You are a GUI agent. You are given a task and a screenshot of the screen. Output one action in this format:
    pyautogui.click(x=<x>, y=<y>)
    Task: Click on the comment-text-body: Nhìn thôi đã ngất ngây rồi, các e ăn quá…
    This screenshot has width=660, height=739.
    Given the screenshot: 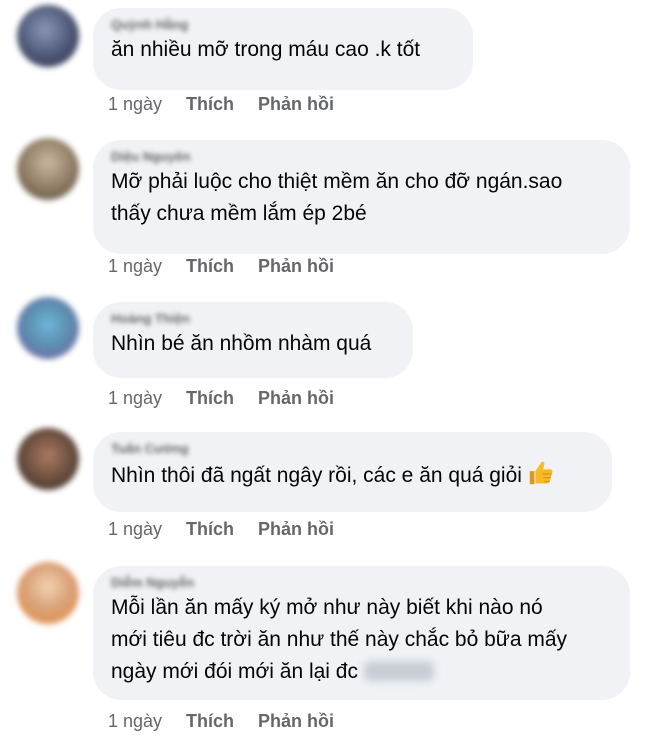 What is the action you would take?
    pyautogui.click(x=316, y=475)
    